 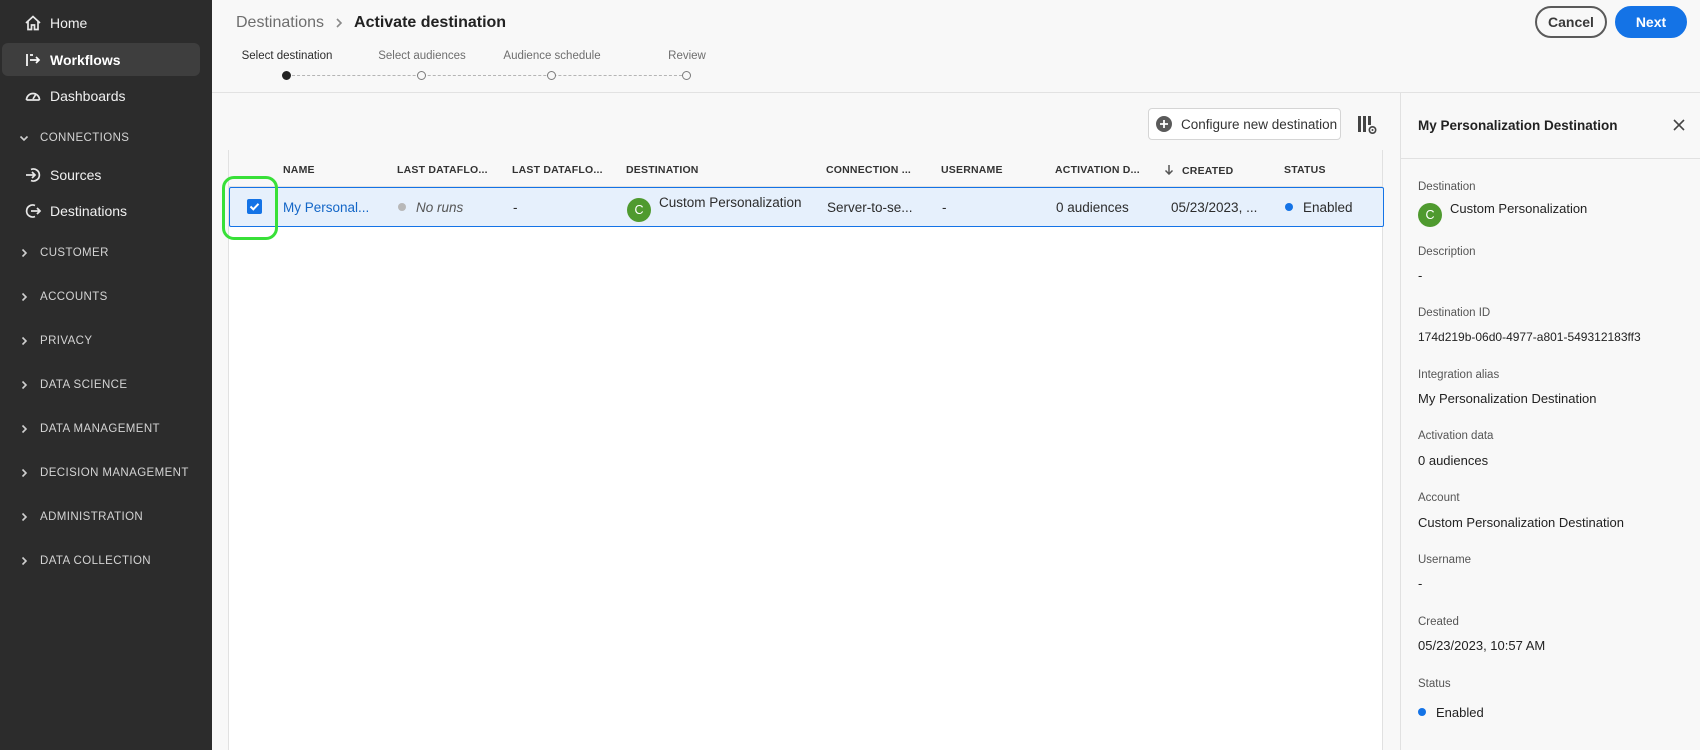 I want to click on sources-icon, so click(x=33, y=175).